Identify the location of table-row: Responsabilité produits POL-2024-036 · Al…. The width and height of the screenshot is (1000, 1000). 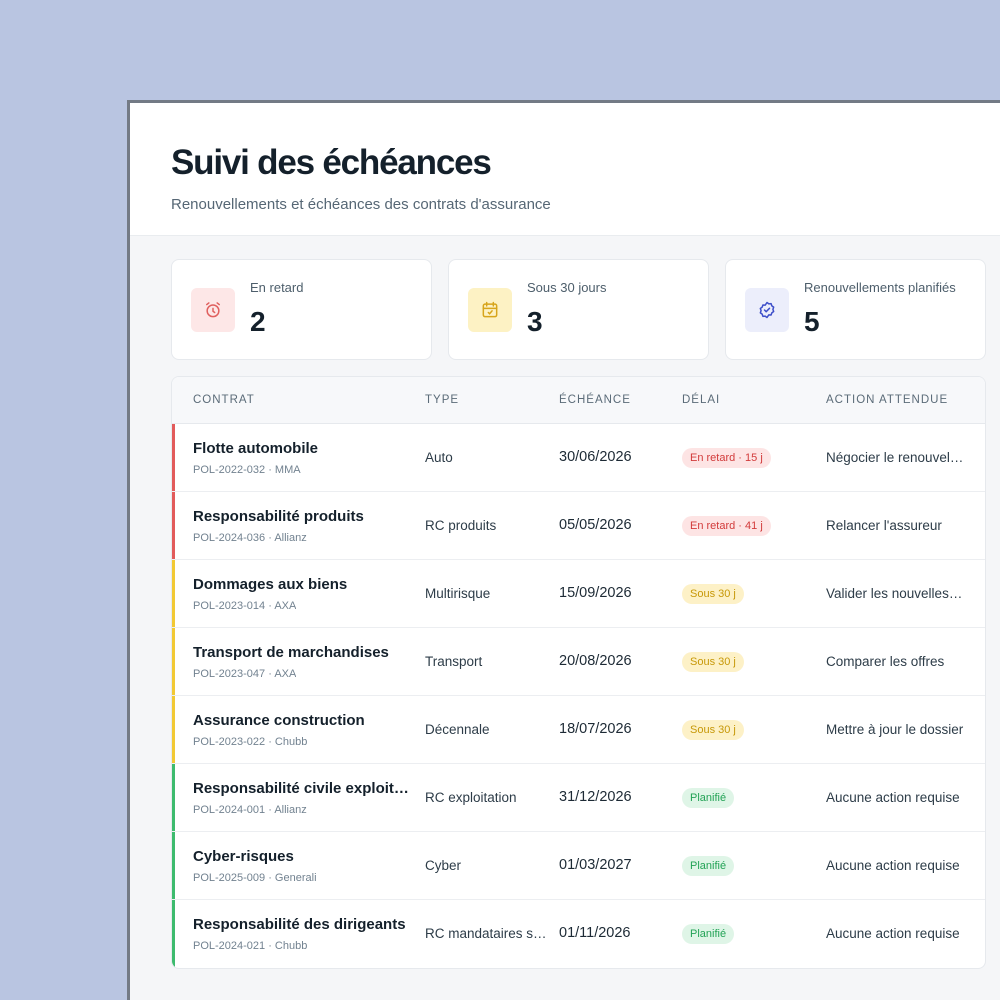
(578, 526).